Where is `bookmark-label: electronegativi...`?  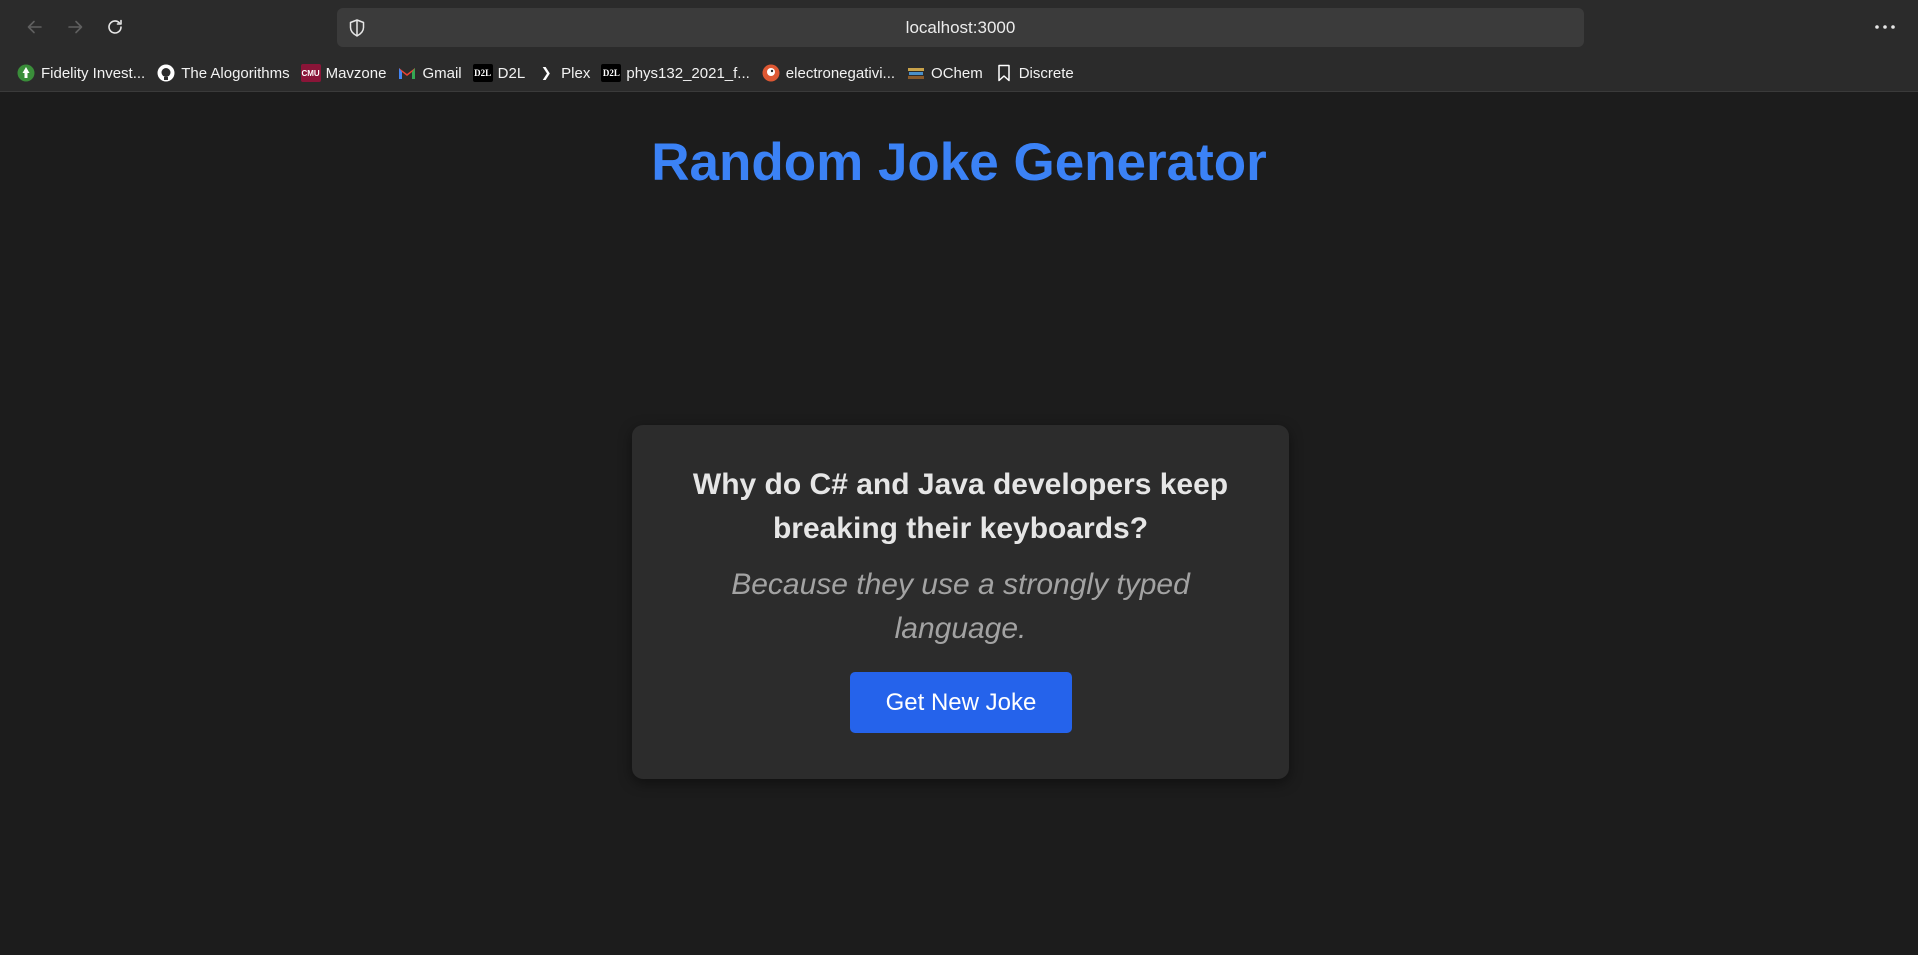
bookmark-label: electronegativi... is located at coordinates (840, 73).